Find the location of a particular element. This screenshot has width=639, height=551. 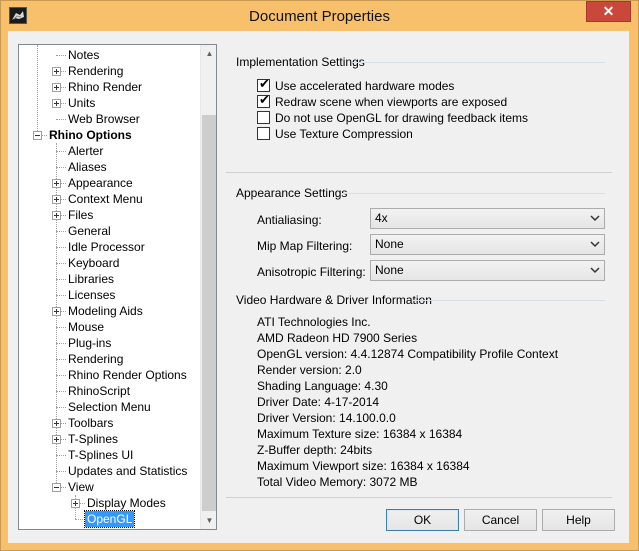

tree-item: Rhino Render is located at coordinates (109, 87).